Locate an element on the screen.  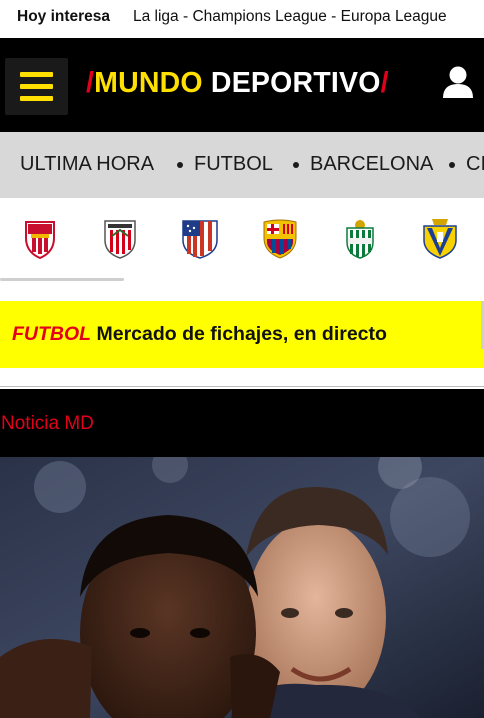
nav-item-futbol: FUTBOL is located at coordinates (233, 164).